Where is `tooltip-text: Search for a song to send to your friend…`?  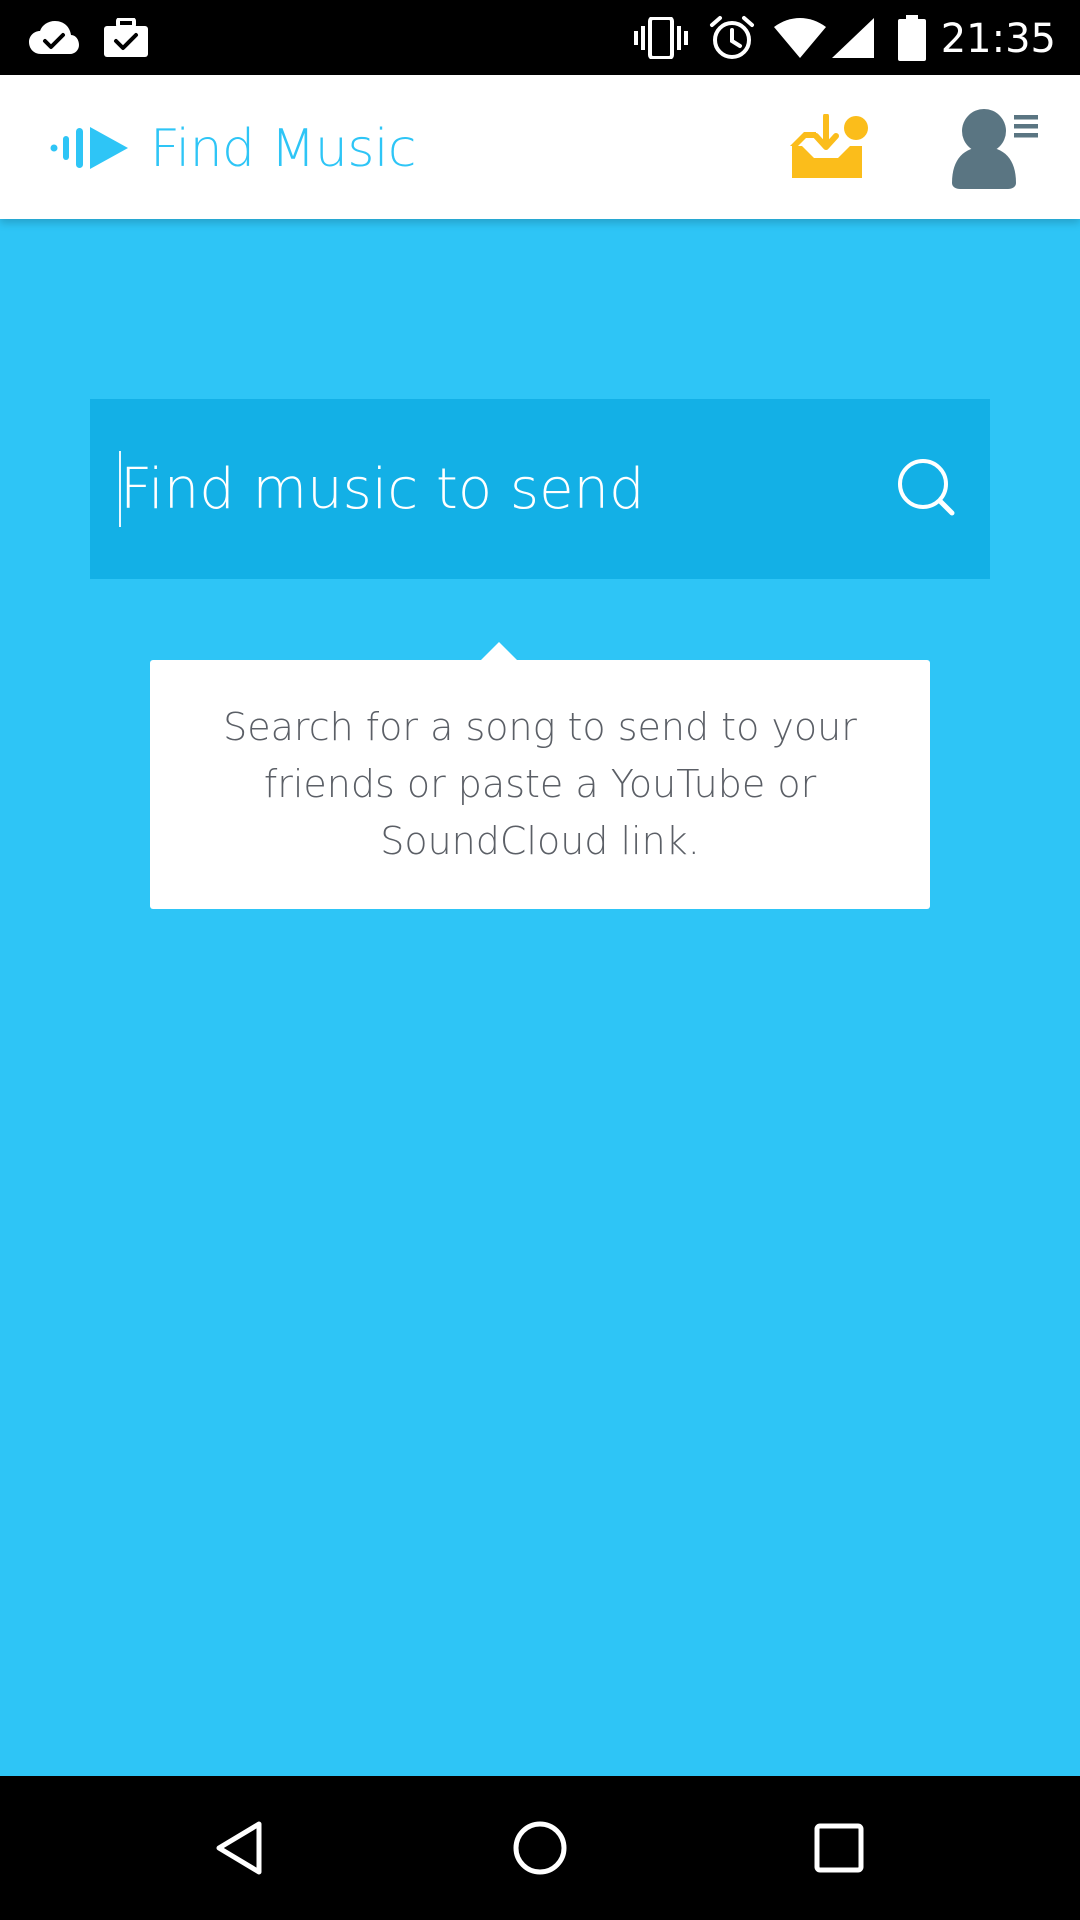
tooltip-text: Search for a song to send to your friend… is located at coordinates (540, 784).